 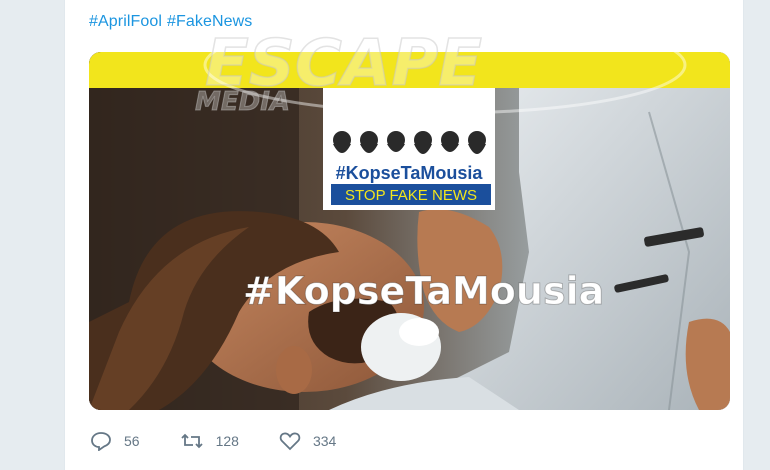 What do you see at coordinates (324, 441) in the screenshot?
I see `like-count: 334` at bounding box center [324, 441].